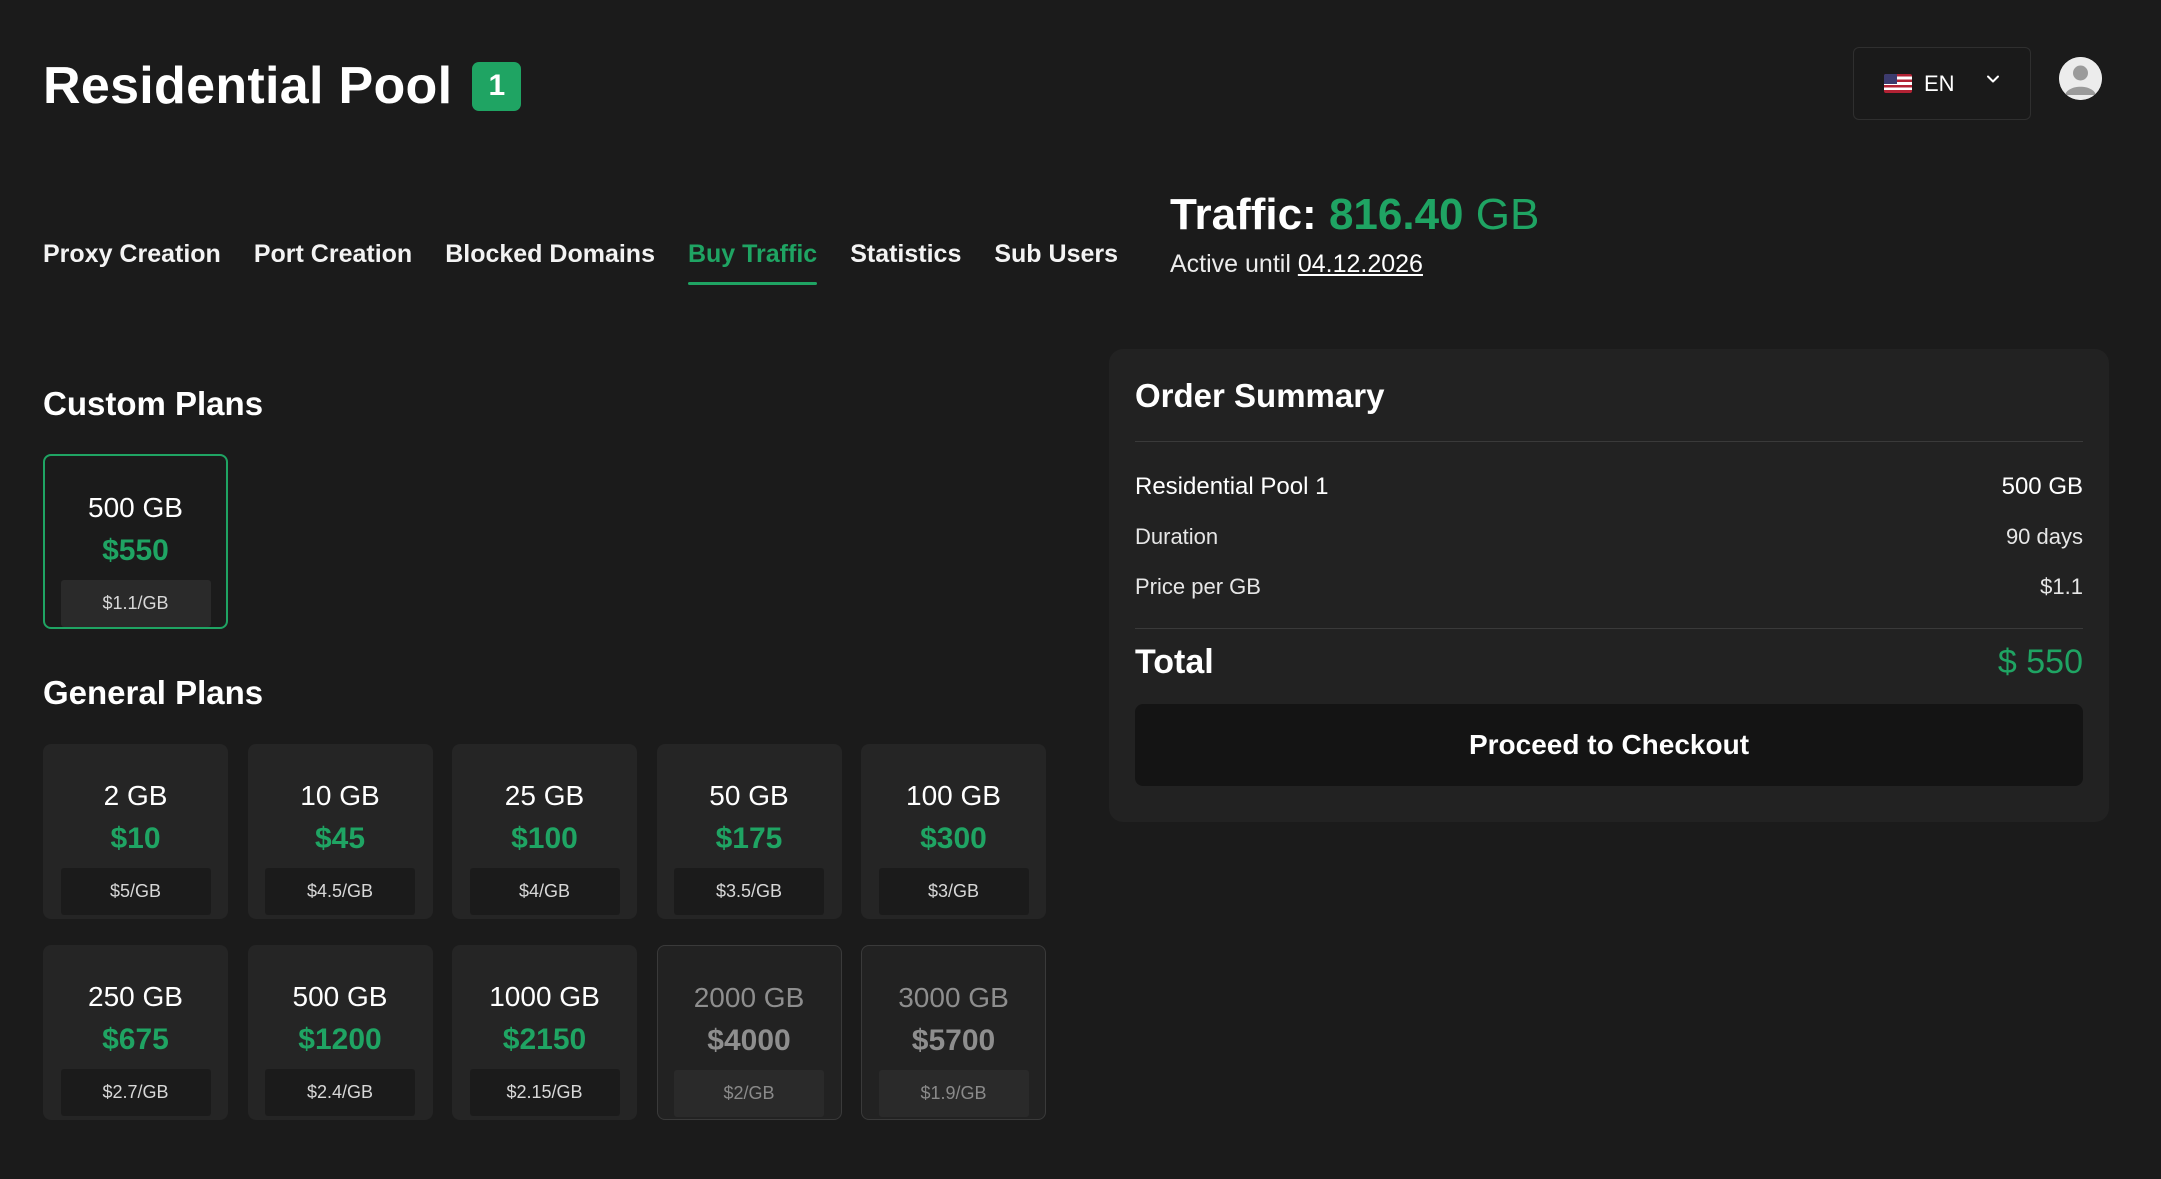 This screenshot has width=2161, height=1179. I want to click on plan-size: 10 GB, so click(340, 795).